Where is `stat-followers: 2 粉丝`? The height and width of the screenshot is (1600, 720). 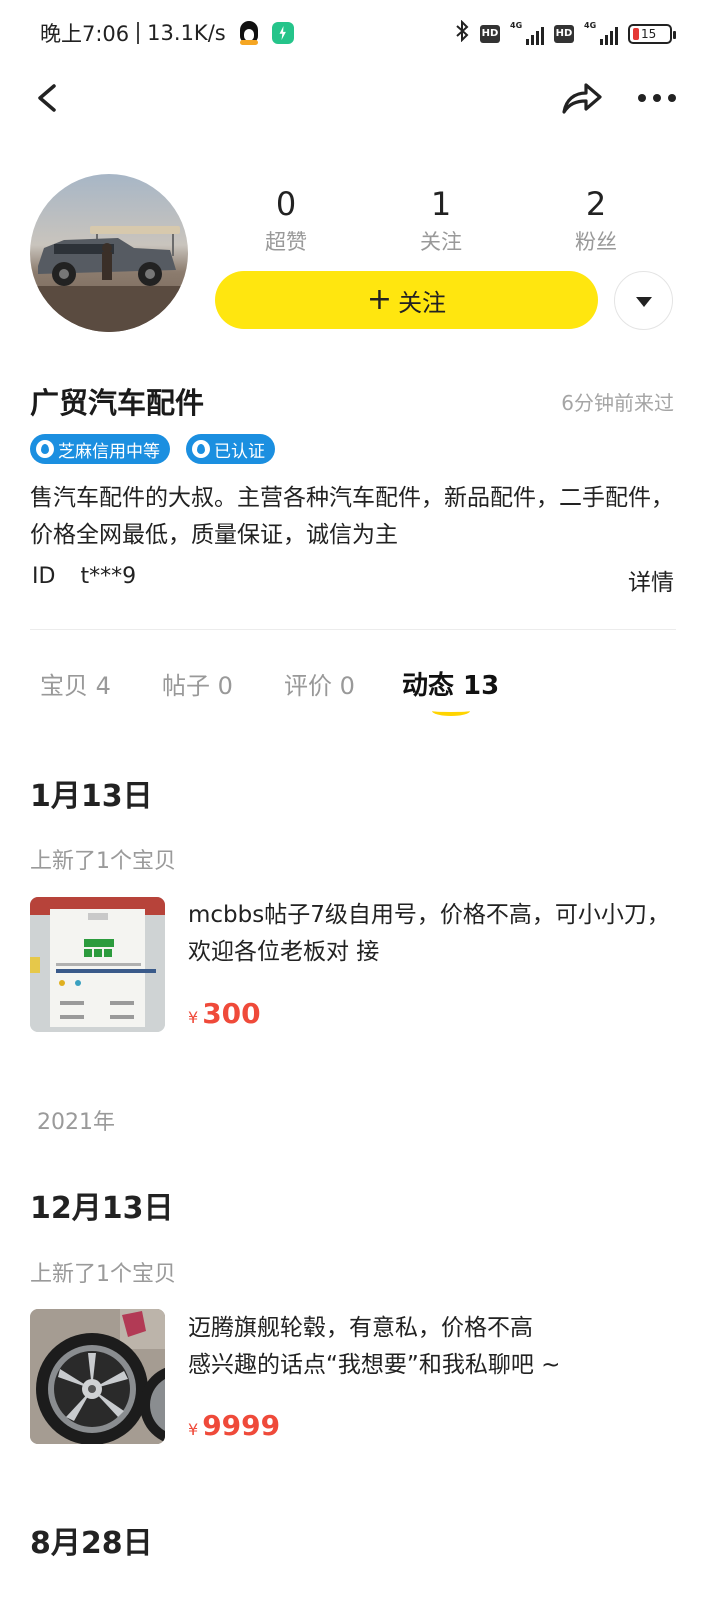
stat-followers: 2 粉丝 is located at coordinates (596, 220).